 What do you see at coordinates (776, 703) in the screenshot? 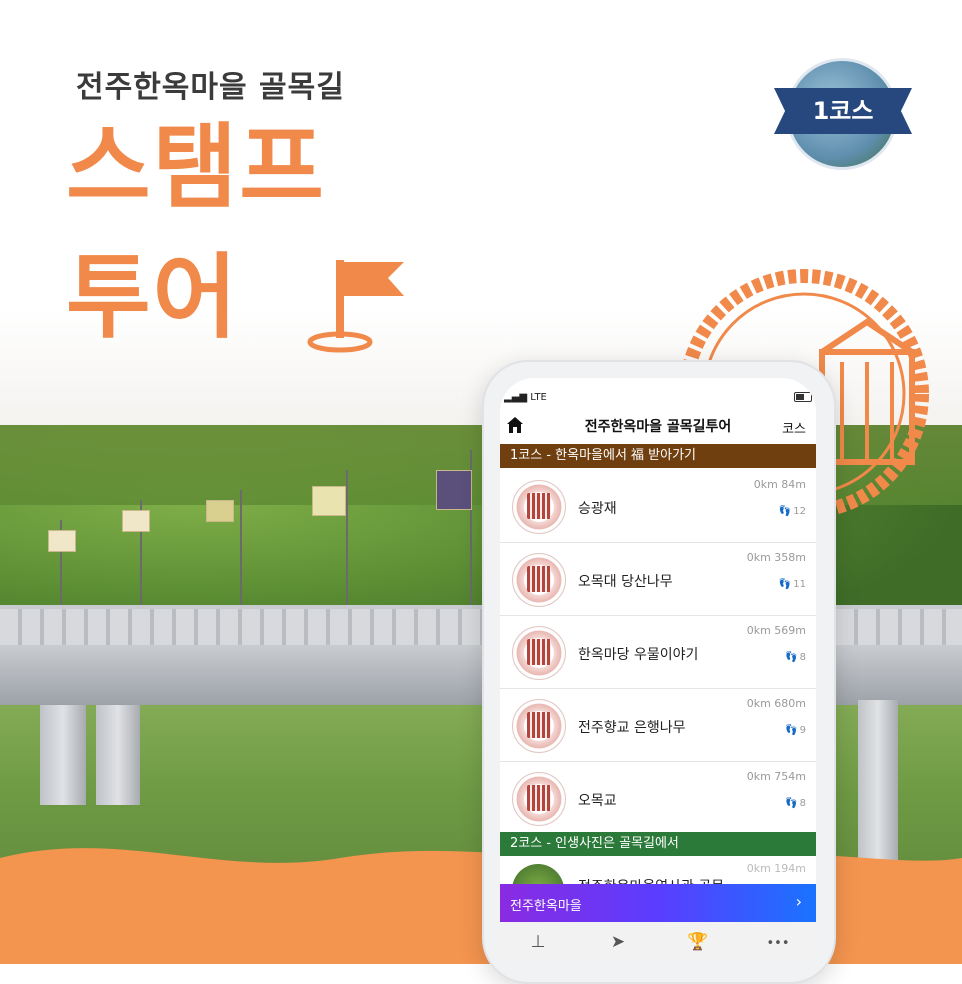
I see `distance: 0km 680m` at bounding box center [776, 703].